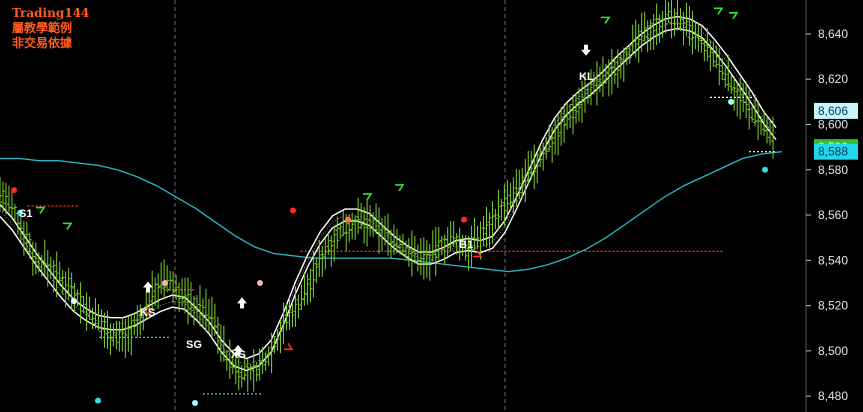 The height and width of the screenshot is (412, 863). Describe the element at coordinates (833, 152) in the screenshot. I see `last-price-label: 8,588` at that location.